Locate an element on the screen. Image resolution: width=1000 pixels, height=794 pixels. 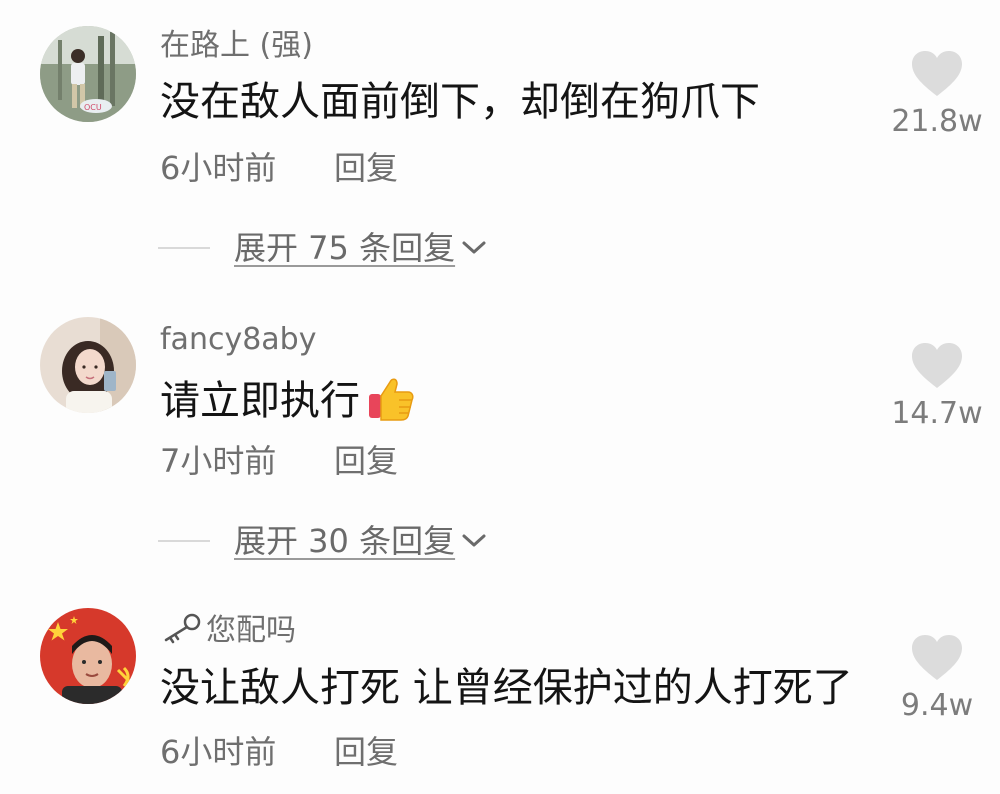
comment-author: 您配吗 is located at coordinates (228, 630).